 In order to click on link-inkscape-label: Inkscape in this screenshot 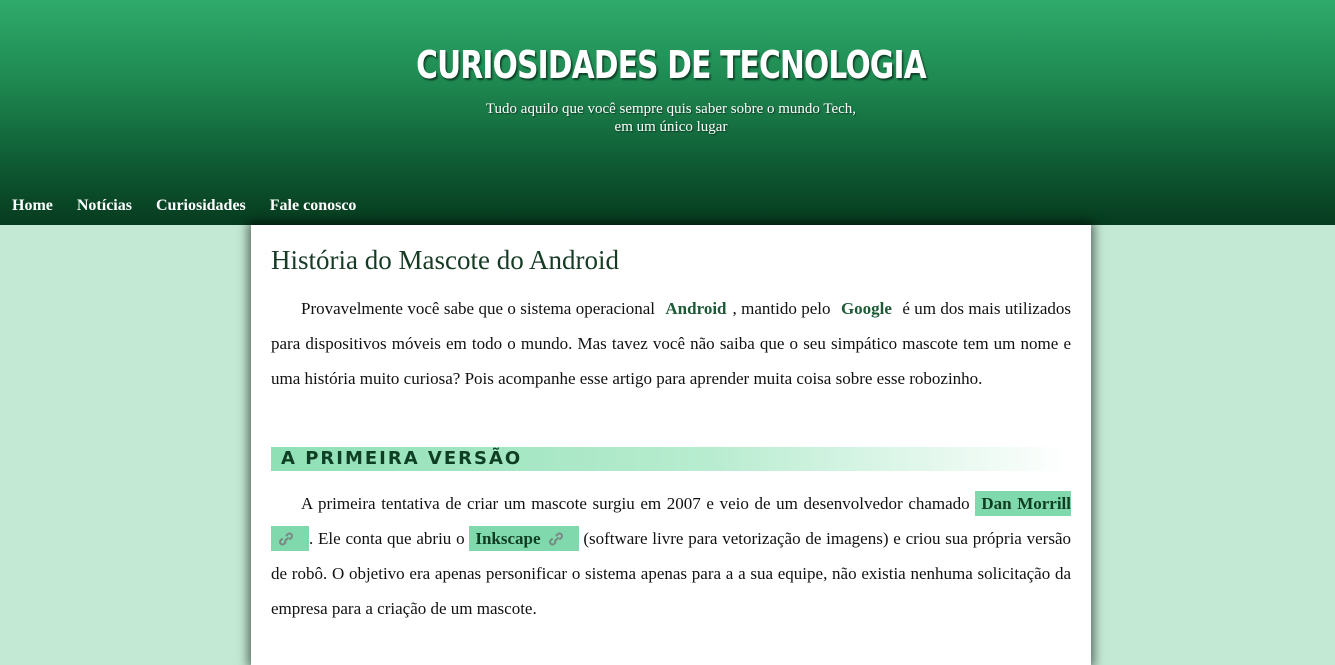, I will do `click(508, 538)`.